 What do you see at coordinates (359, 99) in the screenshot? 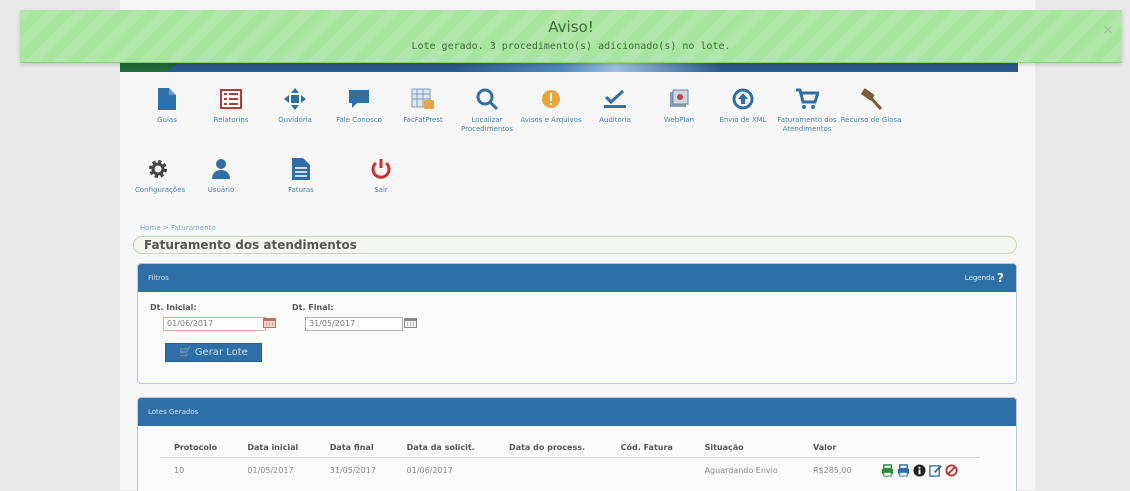
I see `chat-bubble-icon` at bounding box center [359, 99].